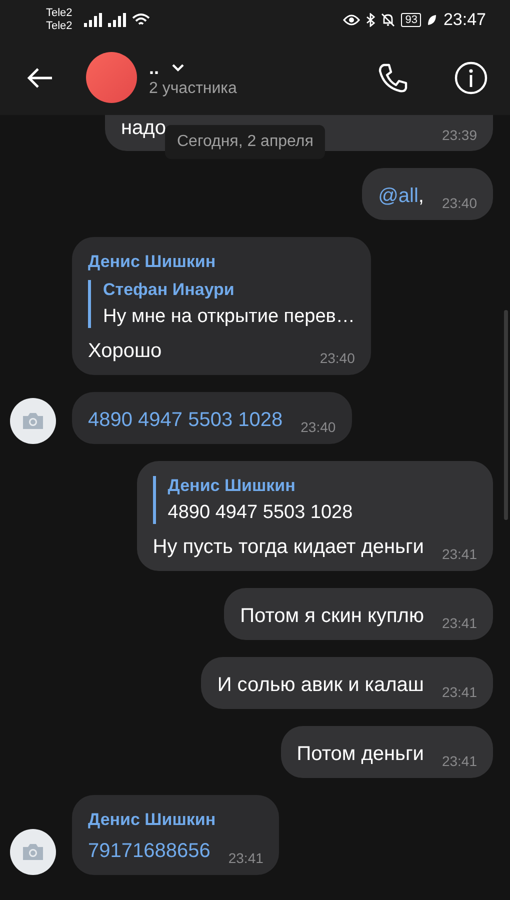 Image resolution: width=510 pixels, height=900 pixels. What do you see at coordinates (193, 89) in the screenshot?
I see `participants-count: 2 участника` at bounding box center [193, 89].